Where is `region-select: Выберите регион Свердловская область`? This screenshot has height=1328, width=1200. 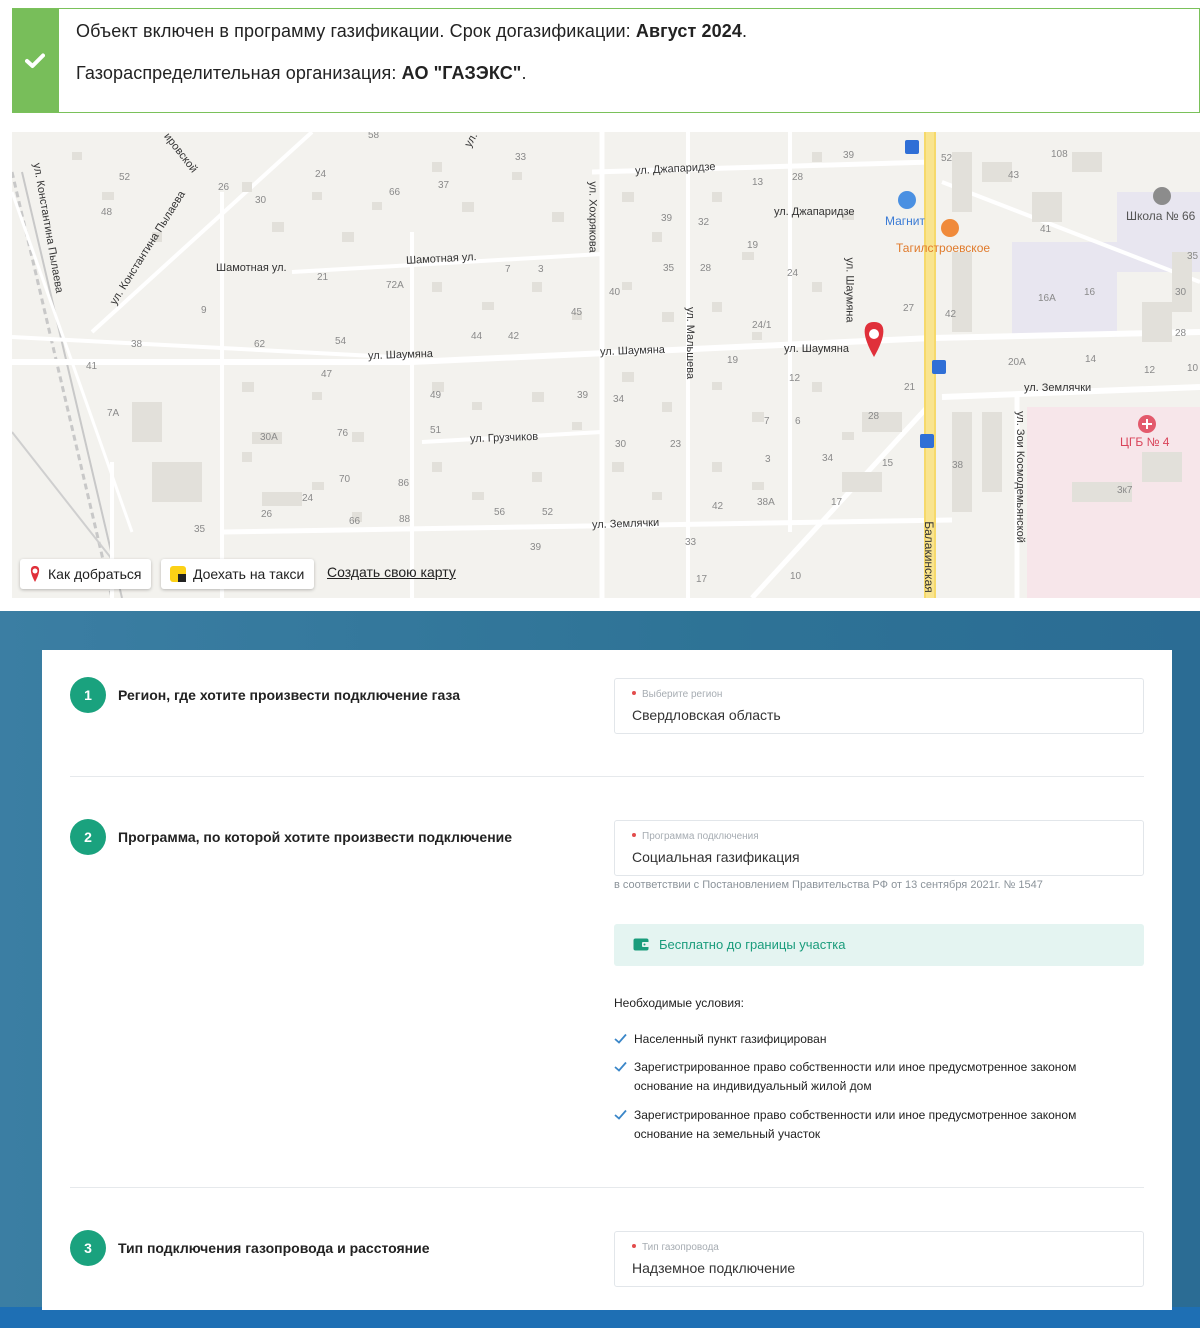 region-select: Выберите регион Свердловская область is located at coordinates (879, 706).